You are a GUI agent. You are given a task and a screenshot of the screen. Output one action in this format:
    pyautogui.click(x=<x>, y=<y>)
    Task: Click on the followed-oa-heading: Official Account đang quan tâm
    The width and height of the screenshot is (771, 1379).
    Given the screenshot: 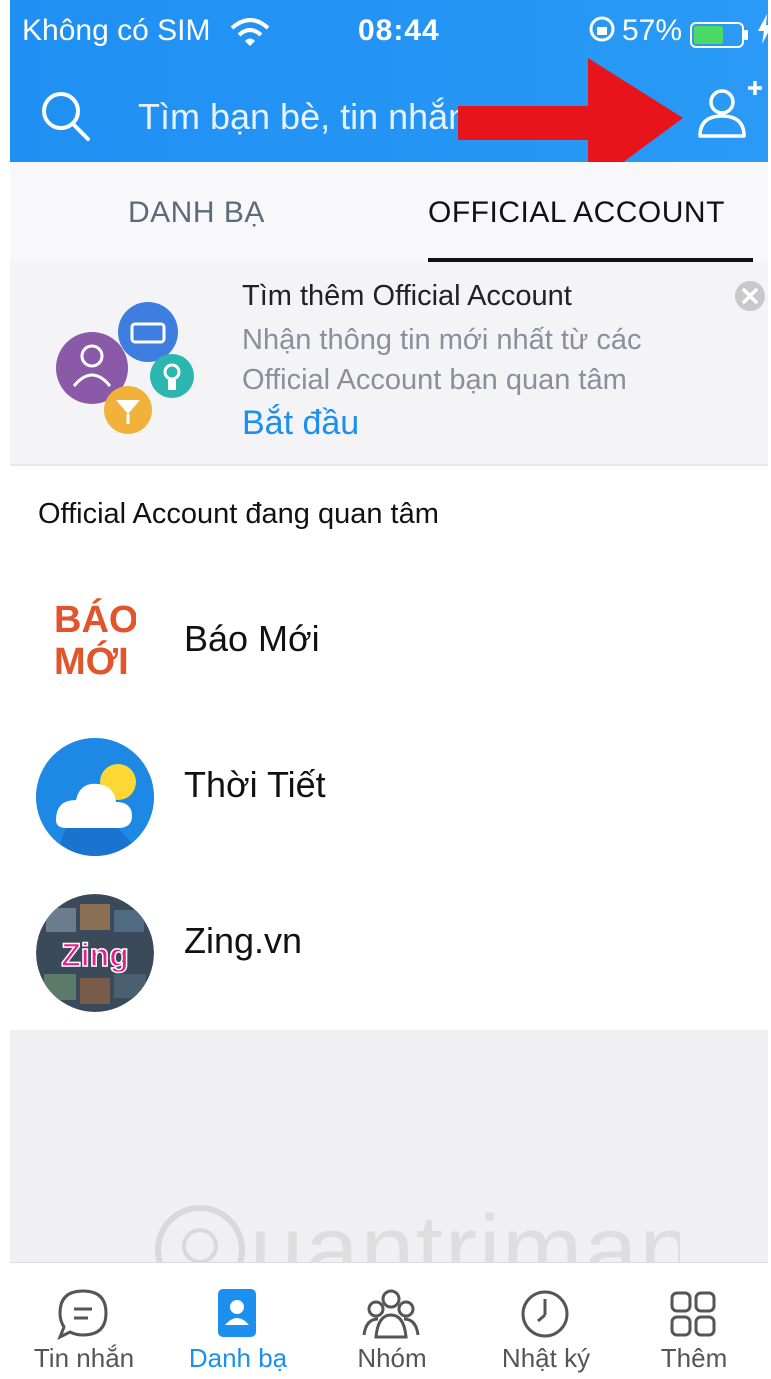 What is the action you would take?
    pyautogui.click(x=238, y=514)
    